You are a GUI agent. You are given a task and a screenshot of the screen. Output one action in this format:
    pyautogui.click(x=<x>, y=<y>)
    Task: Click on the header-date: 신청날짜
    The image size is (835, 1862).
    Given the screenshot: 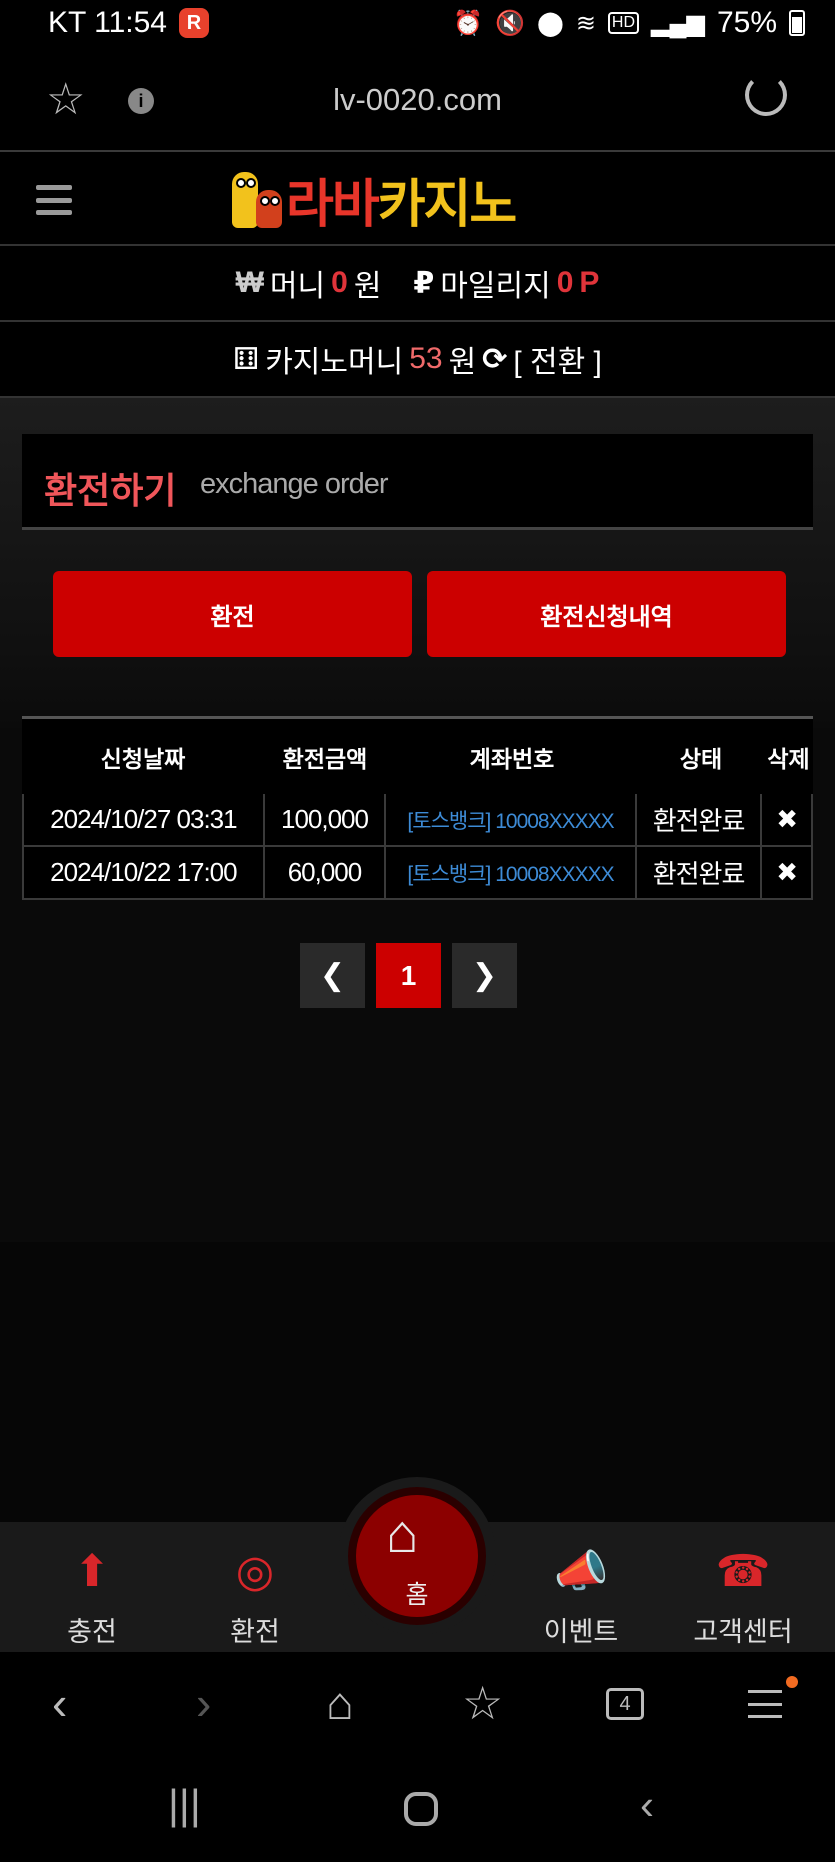 What is the action you would take?
    pyautogui.click(x=143, y=758)
    